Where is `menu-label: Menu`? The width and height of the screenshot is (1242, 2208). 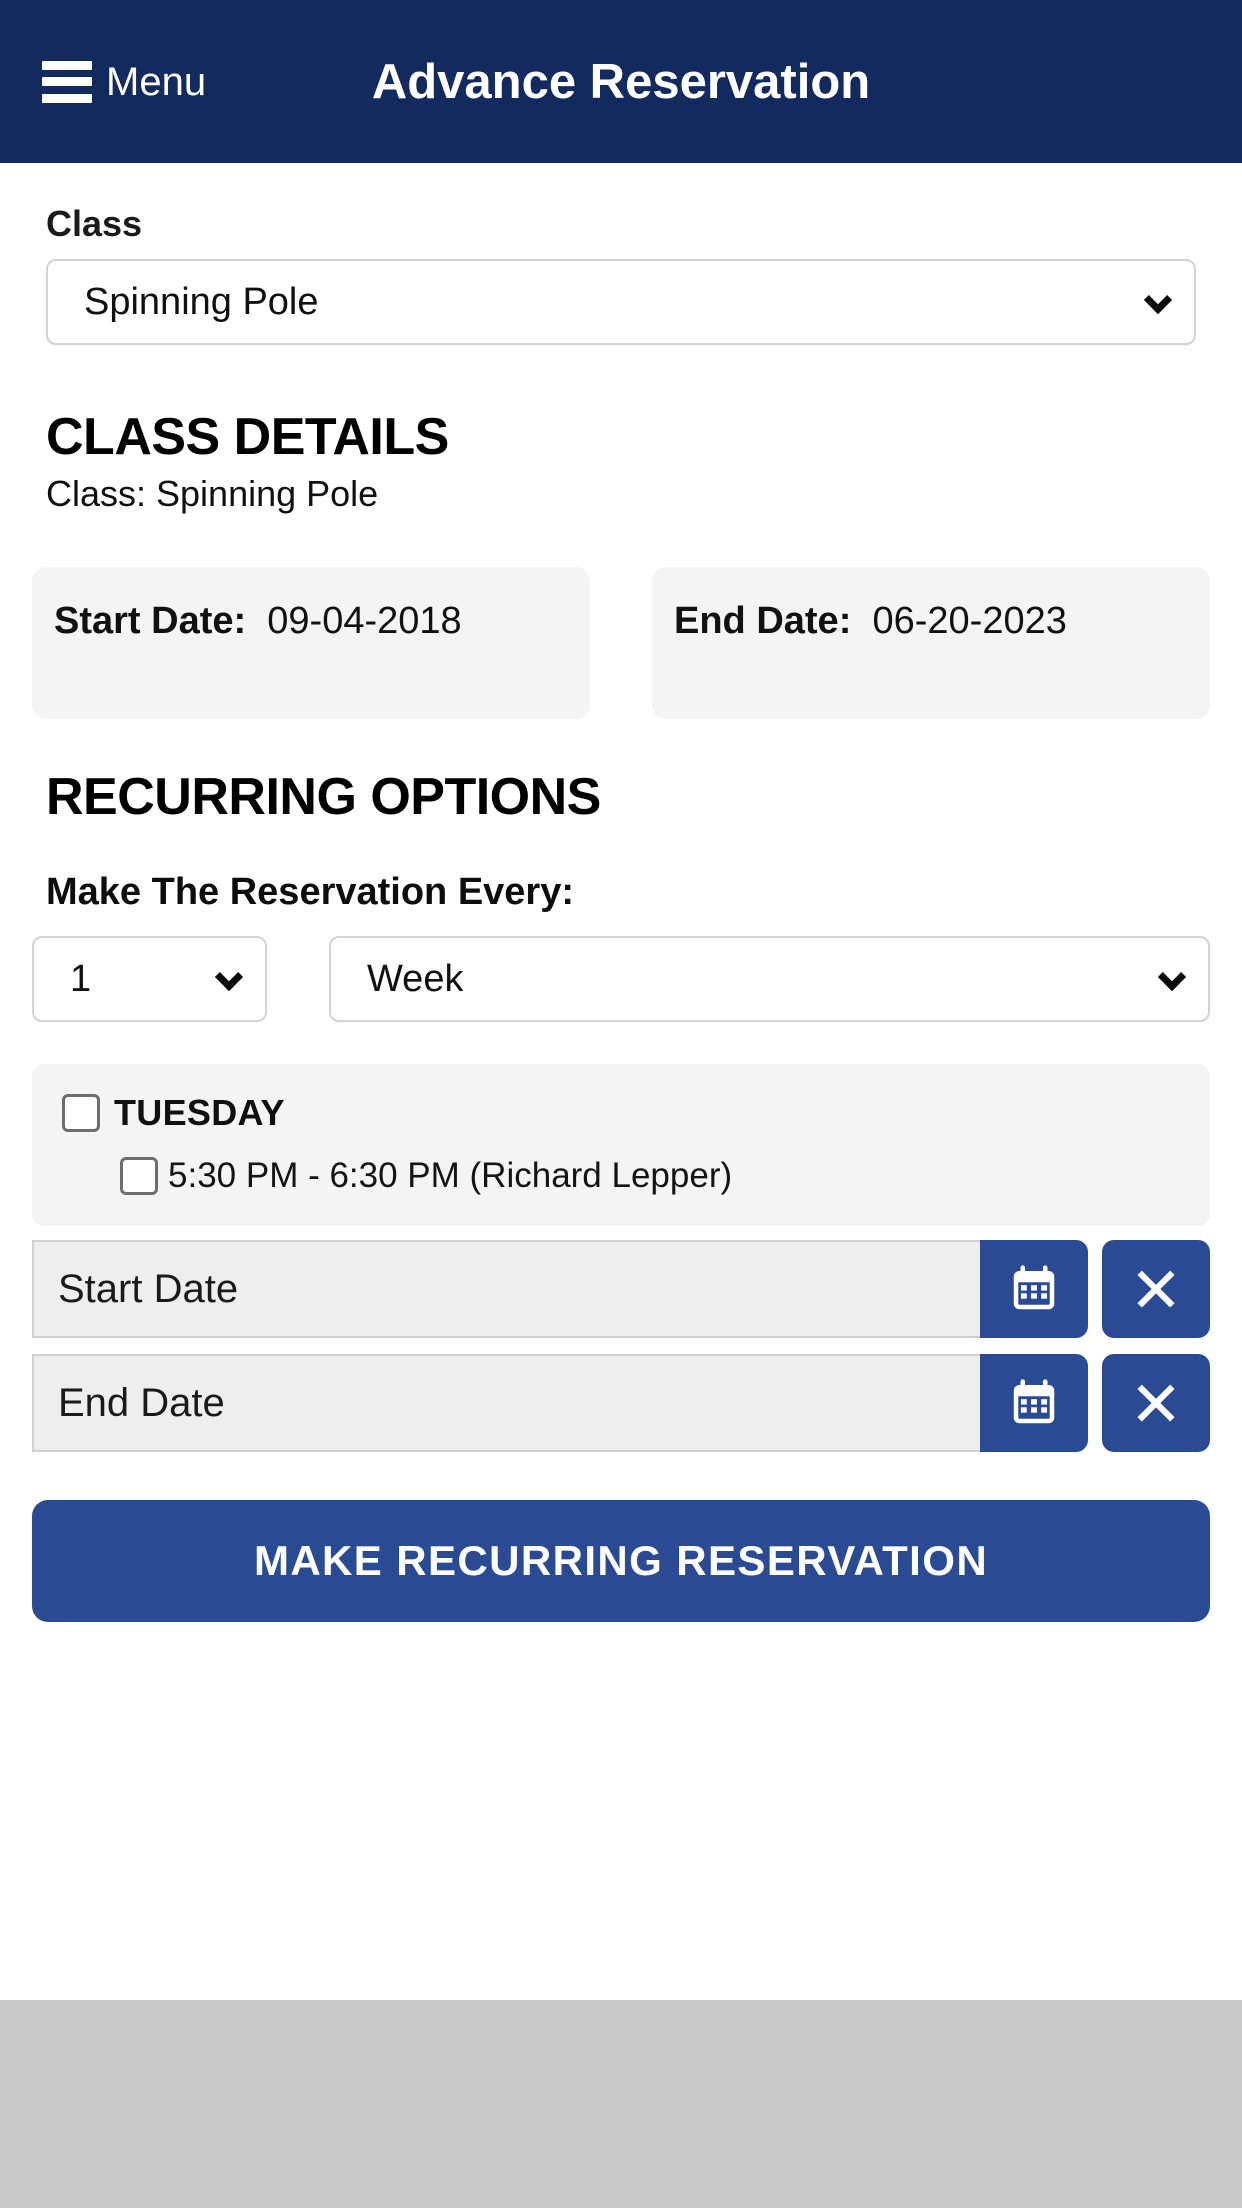
menu-label: Menu is located at coordinates (156, 81).